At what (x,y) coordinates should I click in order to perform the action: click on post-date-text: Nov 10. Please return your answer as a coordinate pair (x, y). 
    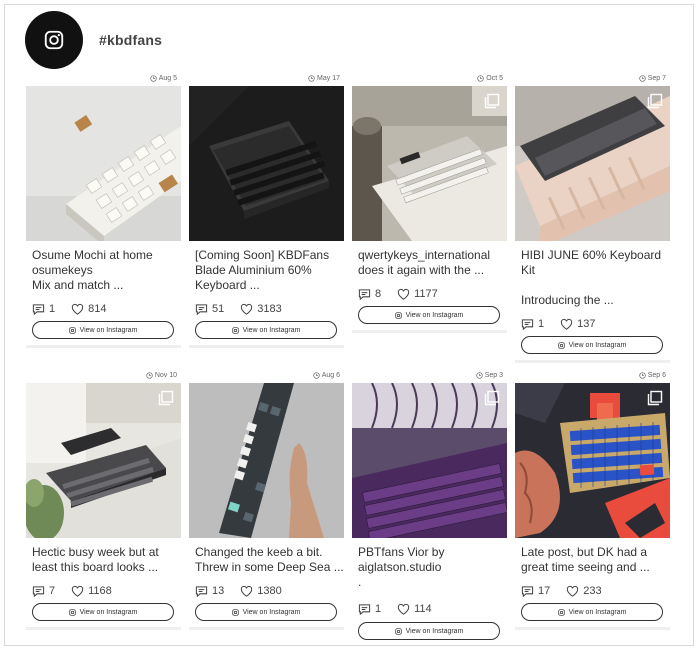
    Looking at the image, I should click on (165, 375).